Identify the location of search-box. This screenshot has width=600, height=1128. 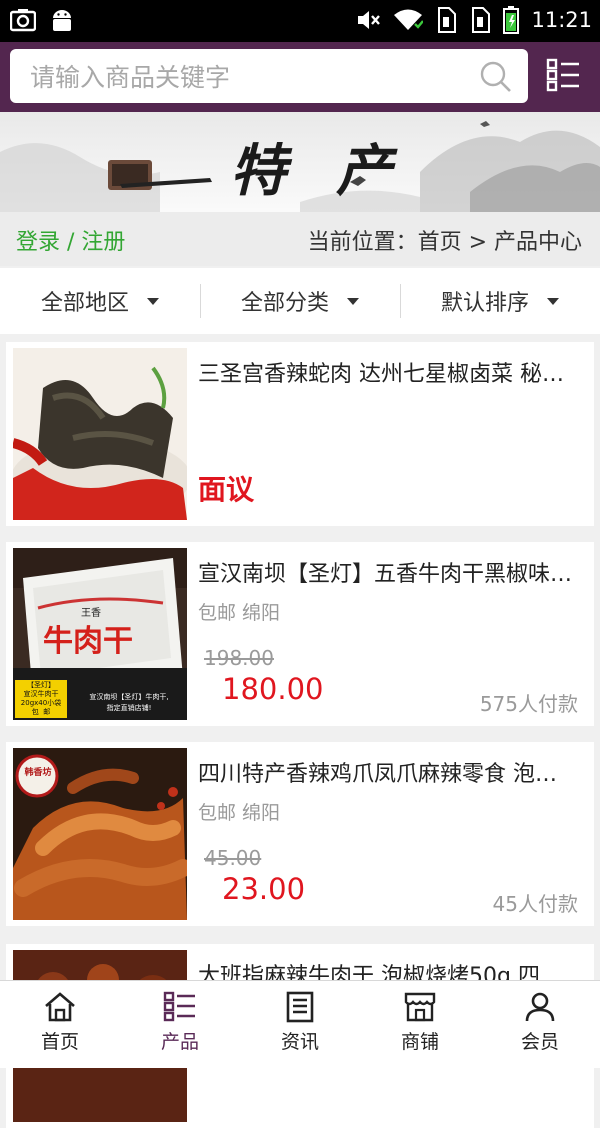
(269, 76).